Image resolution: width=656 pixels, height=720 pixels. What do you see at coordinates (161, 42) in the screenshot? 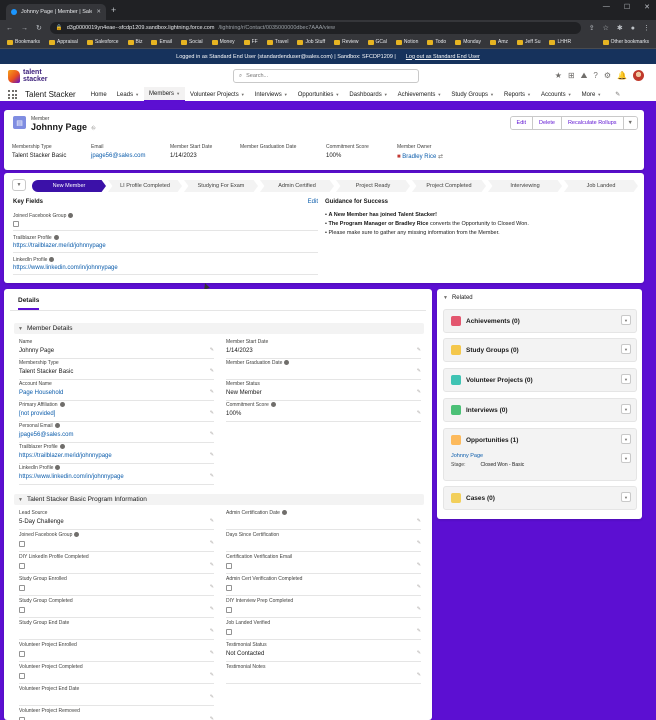
I see `bookmark-item: Email` at bounding box center [161, 42].